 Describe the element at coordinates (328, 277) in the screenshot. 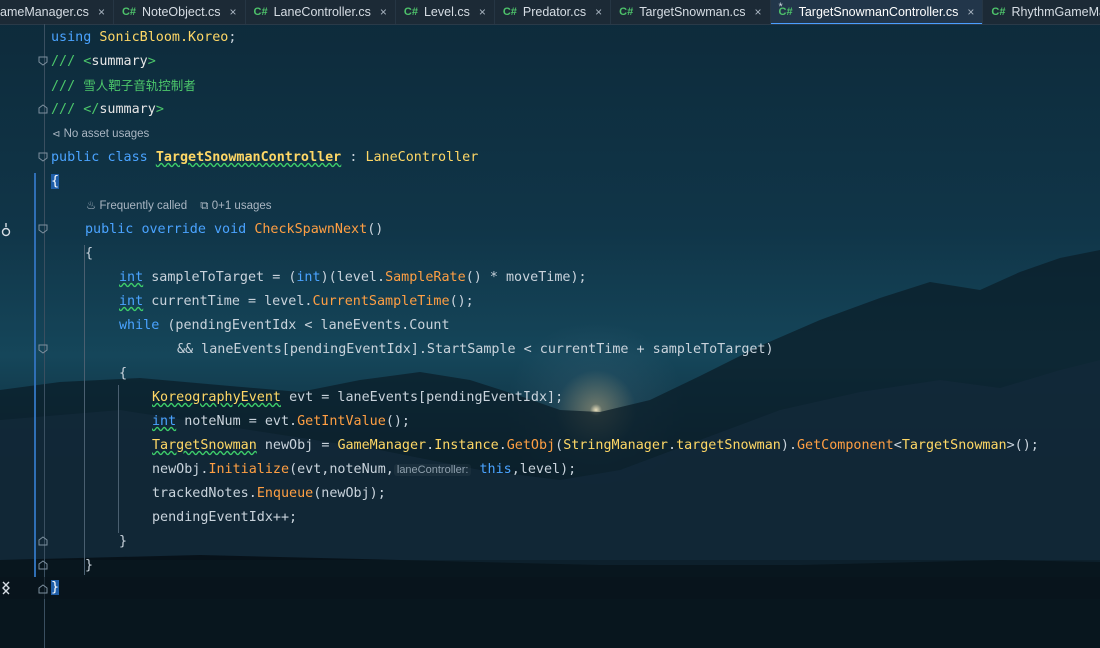

I see `punctuation: )(` at that location.